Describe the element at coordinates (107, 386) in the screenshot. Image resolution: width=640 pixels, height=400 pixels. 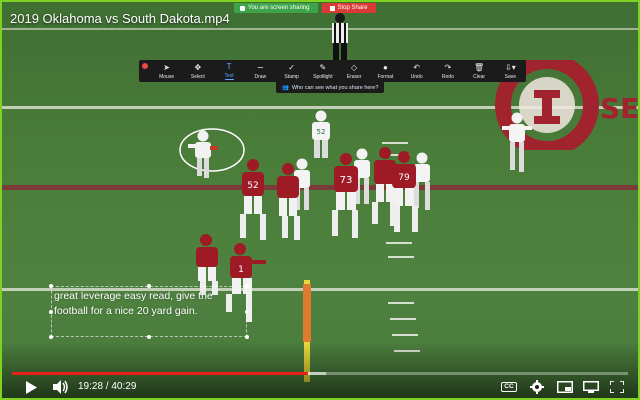
I see `time-display: 19:28 / 40:29` at that location.